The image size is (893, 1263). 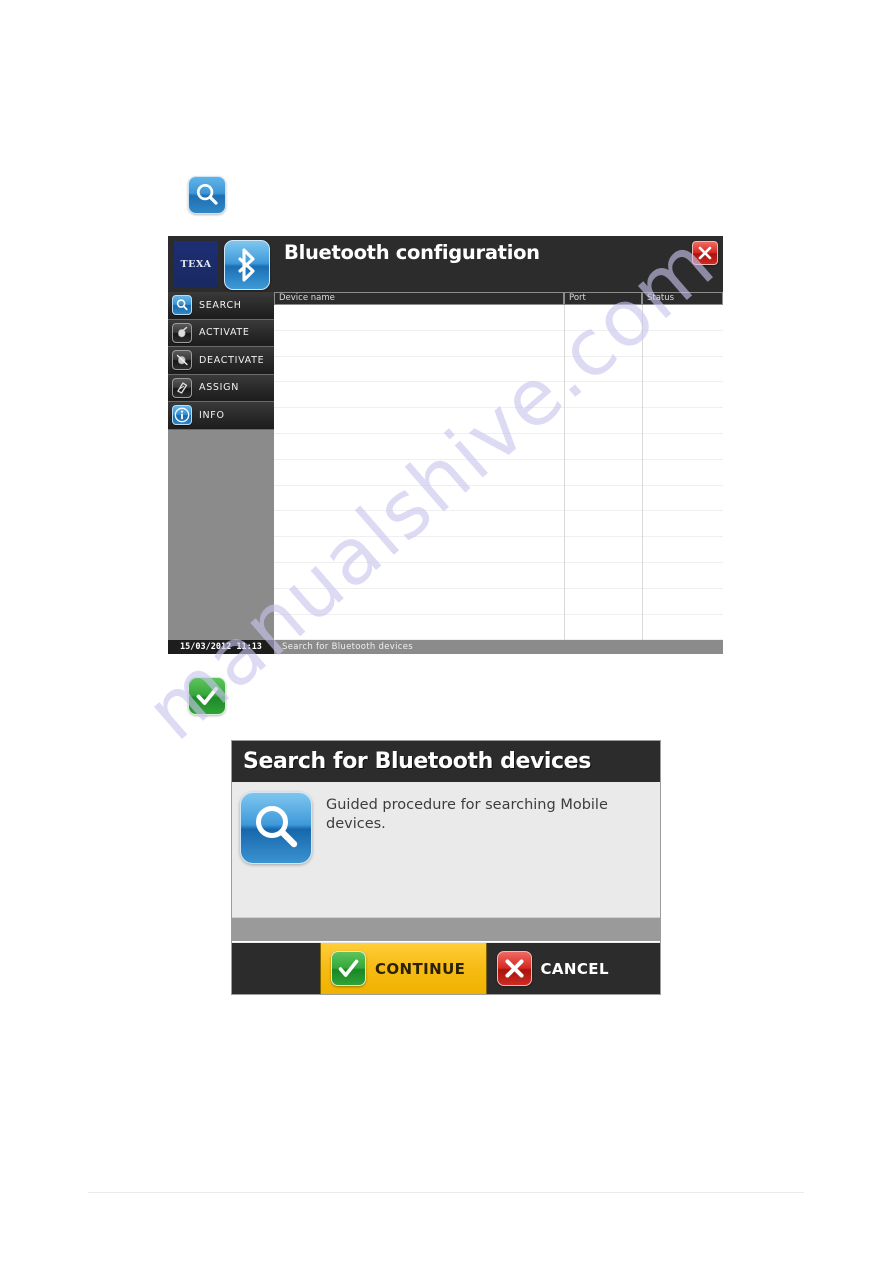 I want to click on status-datetime: 15/03/2012 11:13, so click(x=221, y=647).